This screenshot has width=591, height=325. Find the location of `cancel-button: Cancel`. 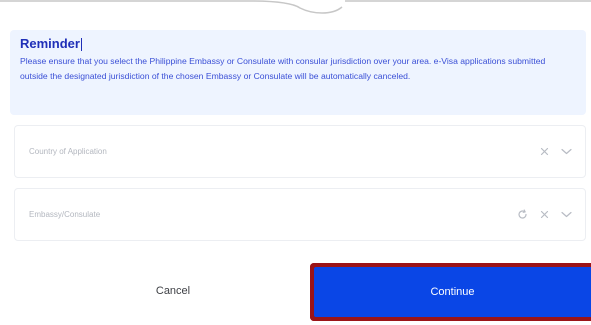

cancel-button: Cancel is located at coordinates (173, 291).